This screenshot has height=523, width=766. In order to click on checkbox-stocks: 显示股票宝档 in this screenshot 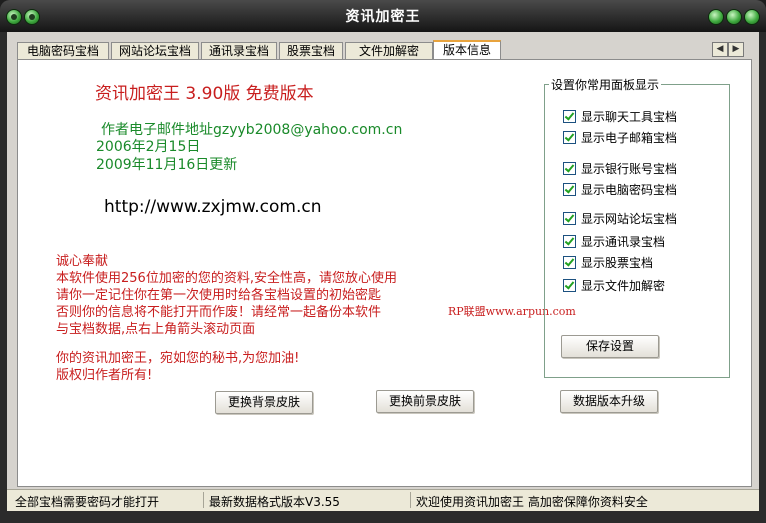, I will do `click(608, 263)`.